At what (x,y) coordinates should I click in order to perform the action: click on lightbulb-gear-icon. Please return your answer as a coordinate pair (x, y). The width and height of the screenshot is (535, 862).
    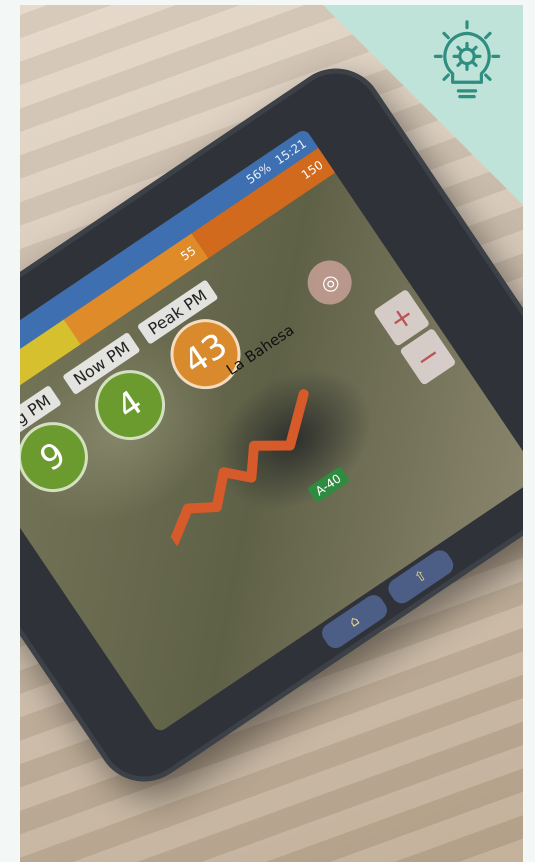
    Looking at the image, I should click on (467, 59).